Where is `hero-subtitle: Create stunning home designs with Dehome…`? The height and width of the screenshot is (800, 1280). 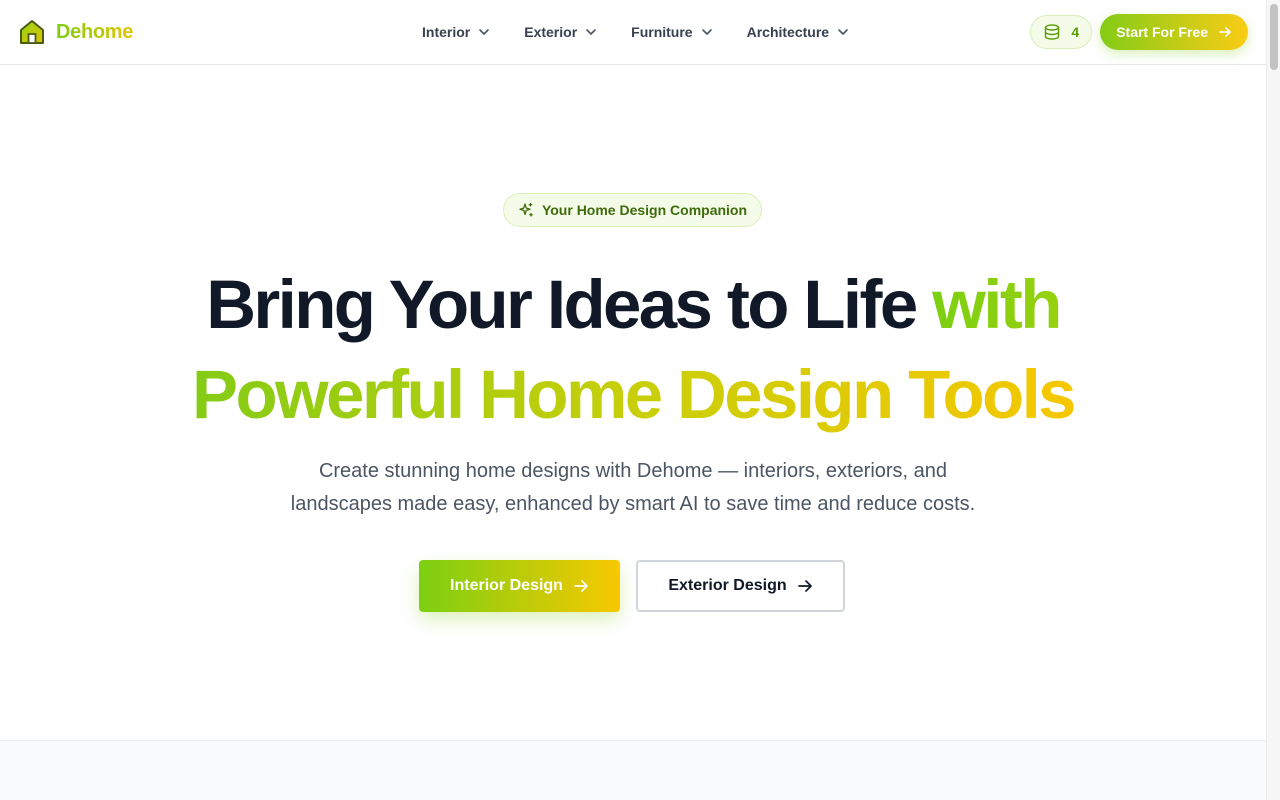
hero-subtitle: Create stunning home designs with Dehome… is located at coordinates (633, 487).